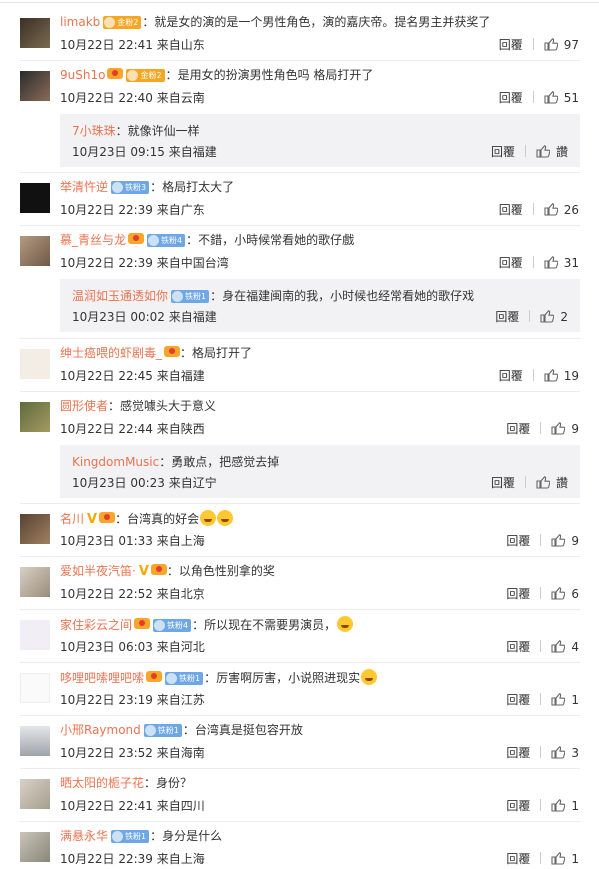 The width and height of the screenshot is (599, 869). Describe the element at coordinates (132, 541) in the screenshot. I see `comment-meta: 10月23日 01:33 来自上海` at that location.